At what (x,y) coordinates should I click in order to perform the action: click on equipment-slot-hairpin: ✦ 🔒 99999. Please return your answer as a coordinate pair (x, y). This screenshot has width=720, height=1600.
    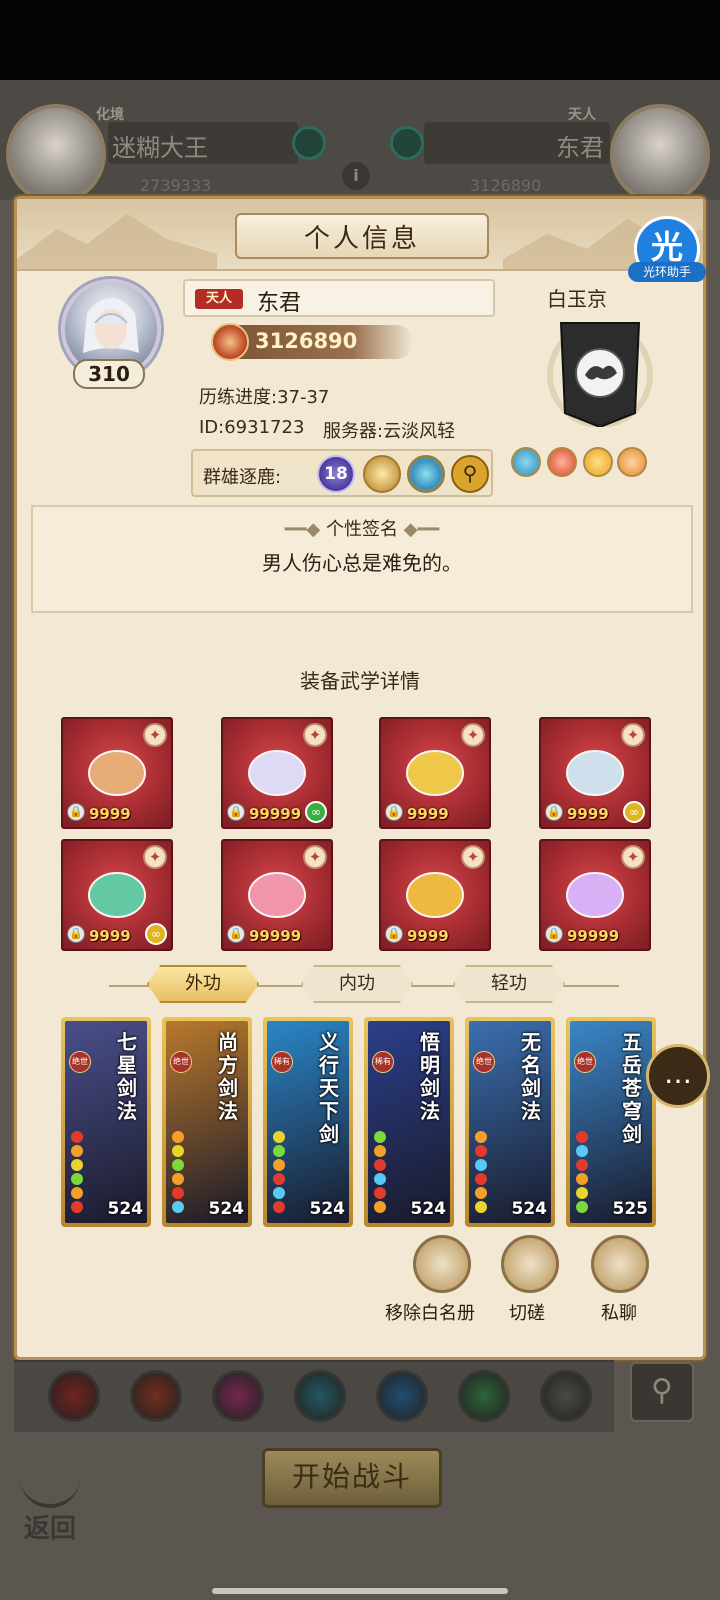
    Looking at the image, I should click on (277, 895).